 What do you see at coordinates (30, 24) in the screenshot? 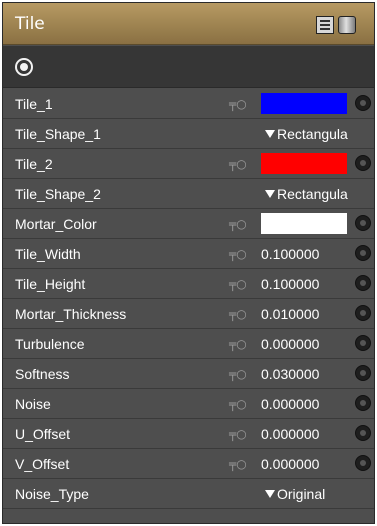
I see `panel-title: Tile` at bounding box center [30, 24].